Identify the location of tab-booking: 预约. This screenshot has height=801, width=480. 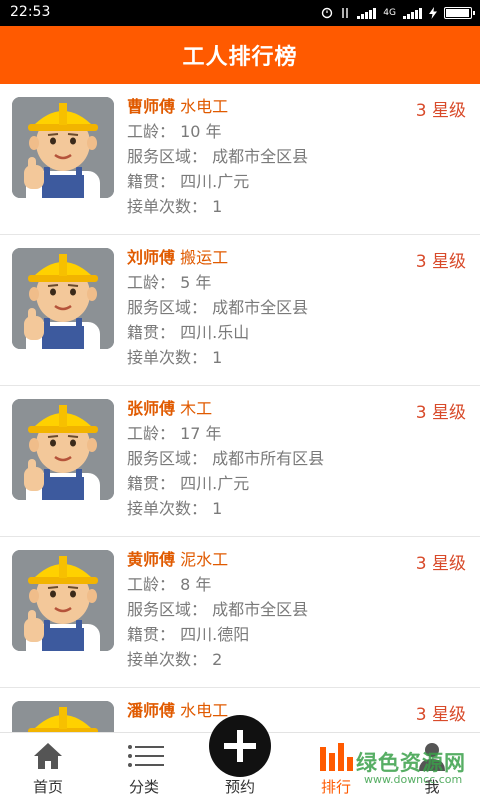
(240, 758).